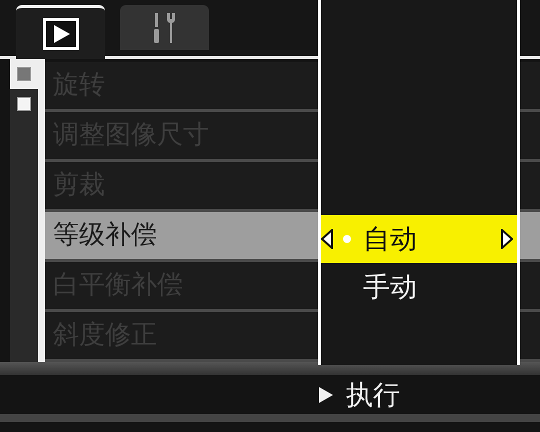 The width and height of the screenshot is (540, 432). What do you see at coordinates (165, 27) in the screenshot?
I see `tools-icon` at bounding box center [165, 27].